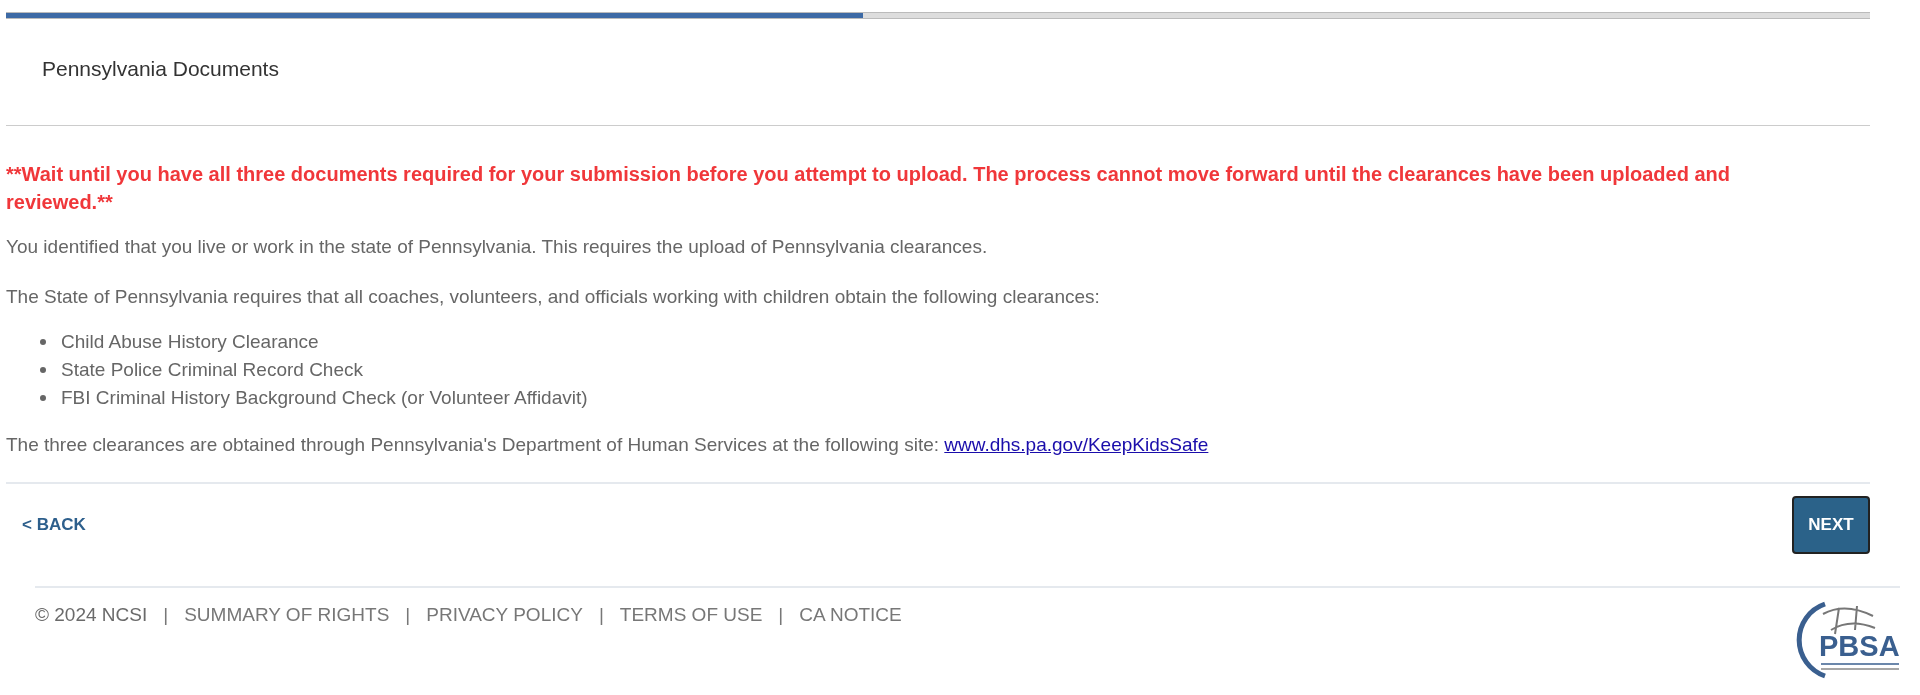 The image size is (1920, 695). What do you see at coordinates (161, 69) in the screenshot?
I see `page-title: Pennsylvania Documents` at bounding box center [161, 69].